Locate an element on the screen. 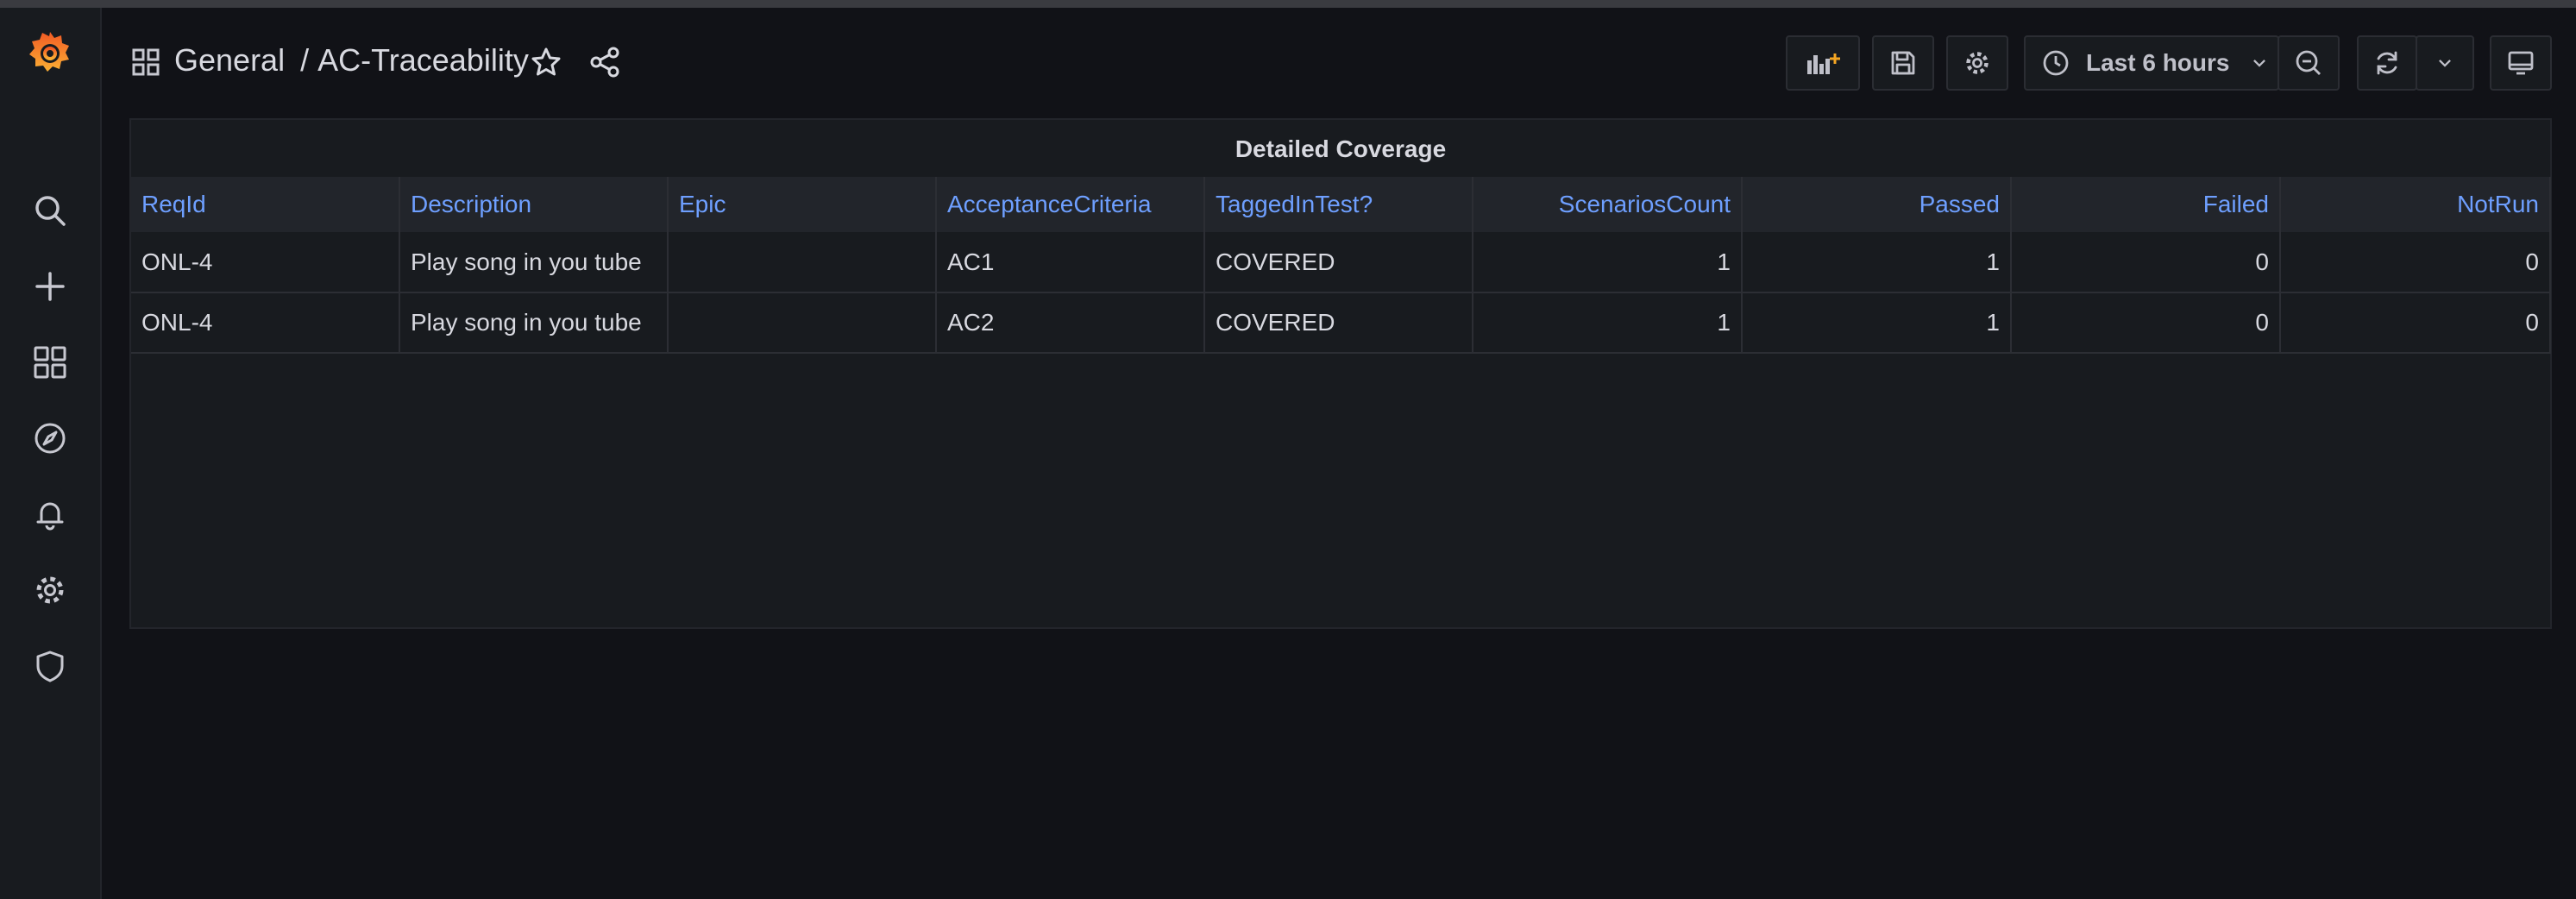 This screenshot has height=899, width=2576. column-header-reqid: ReqId is located at coordinates (265, 204).